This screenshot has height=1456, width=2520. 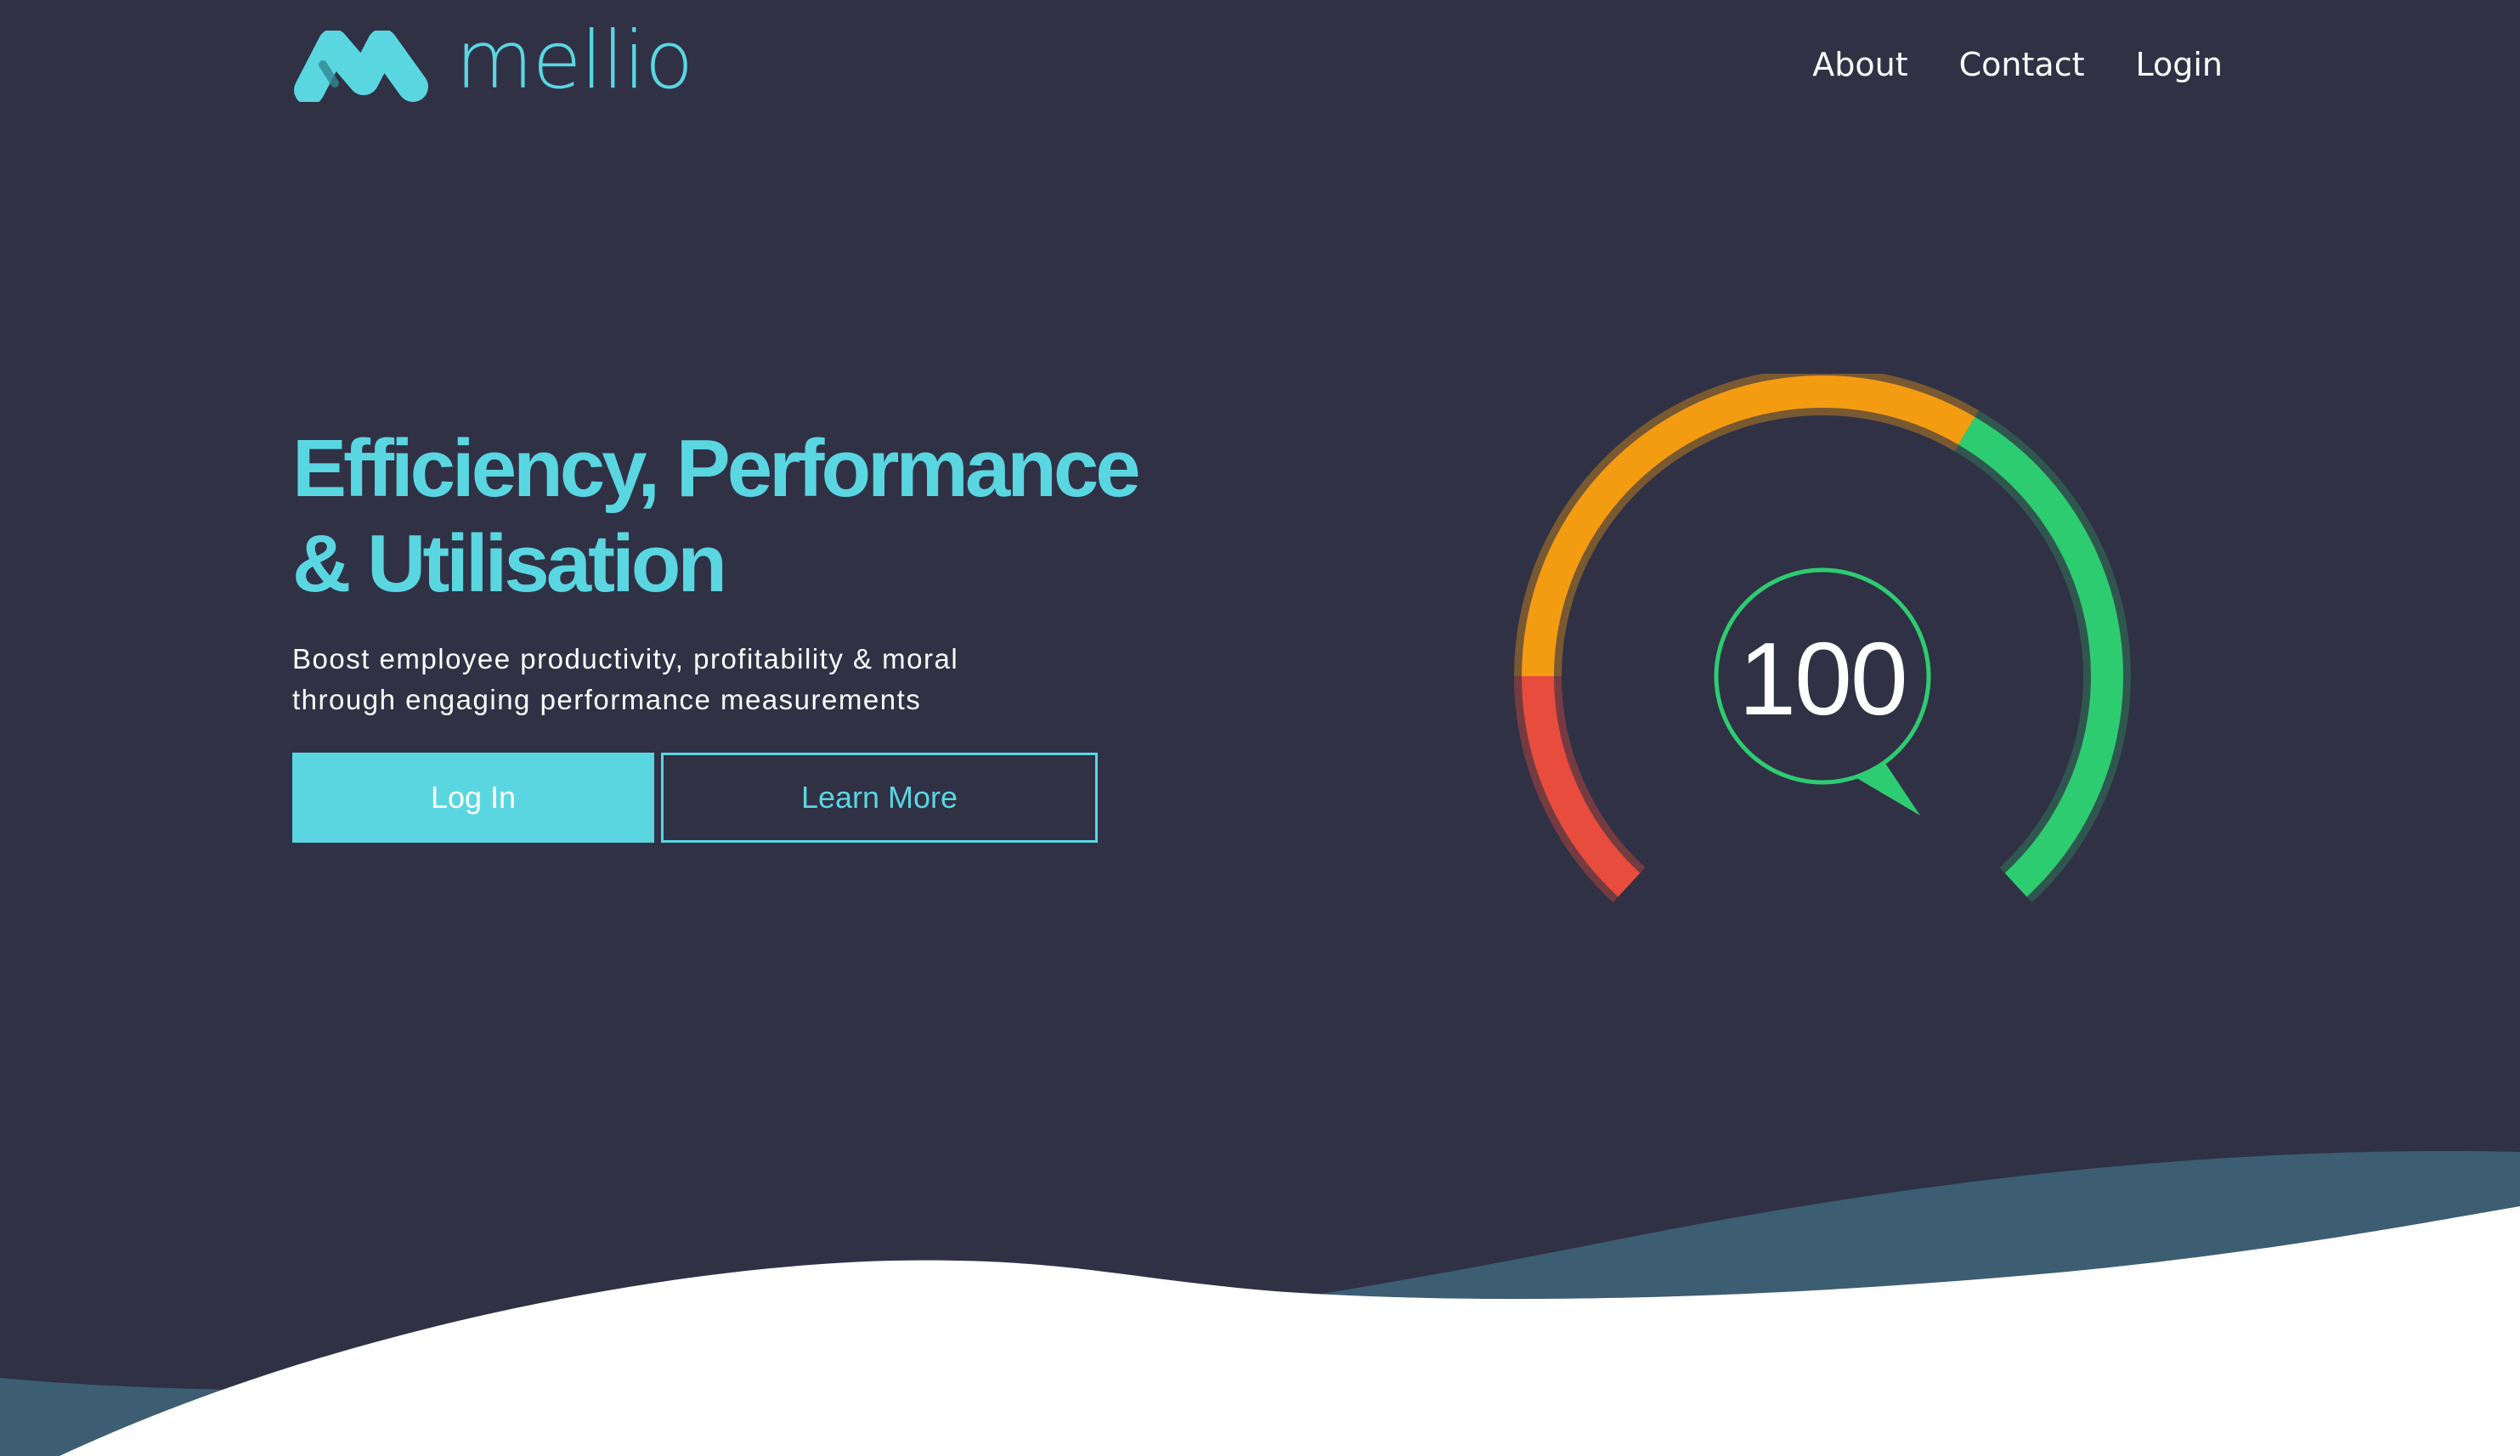 What do you see at coordinates (361, 67) in the screenshot?
I see `mellio-logo-mark-icon` at bounding box center [361, 67].